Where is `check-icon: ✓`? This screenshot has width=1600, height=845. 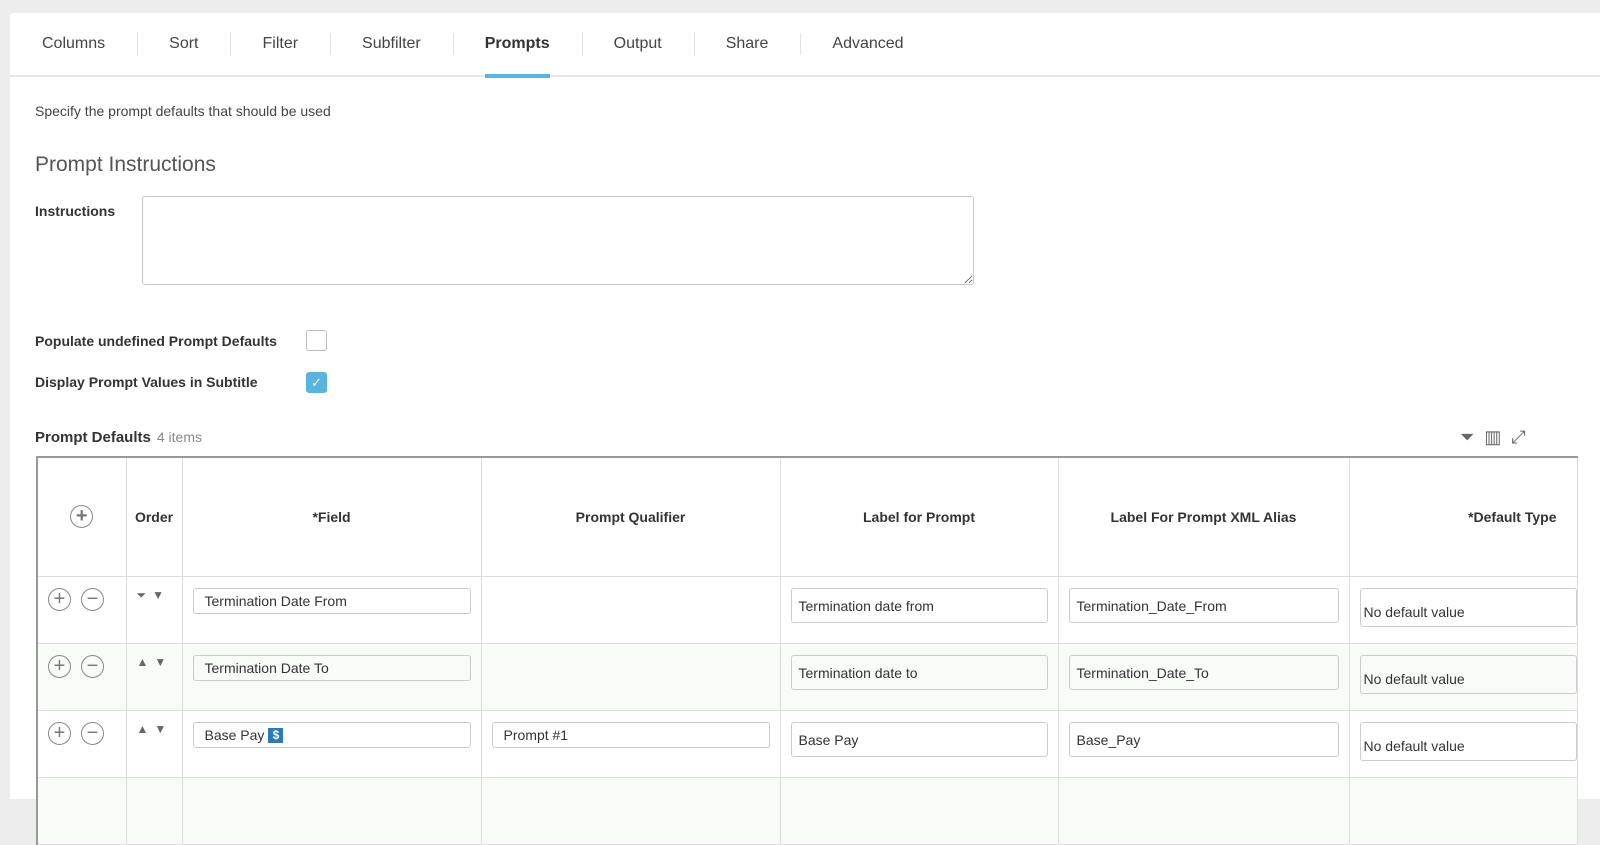 check-icon: ✓ is located at coordinates (316, 382).